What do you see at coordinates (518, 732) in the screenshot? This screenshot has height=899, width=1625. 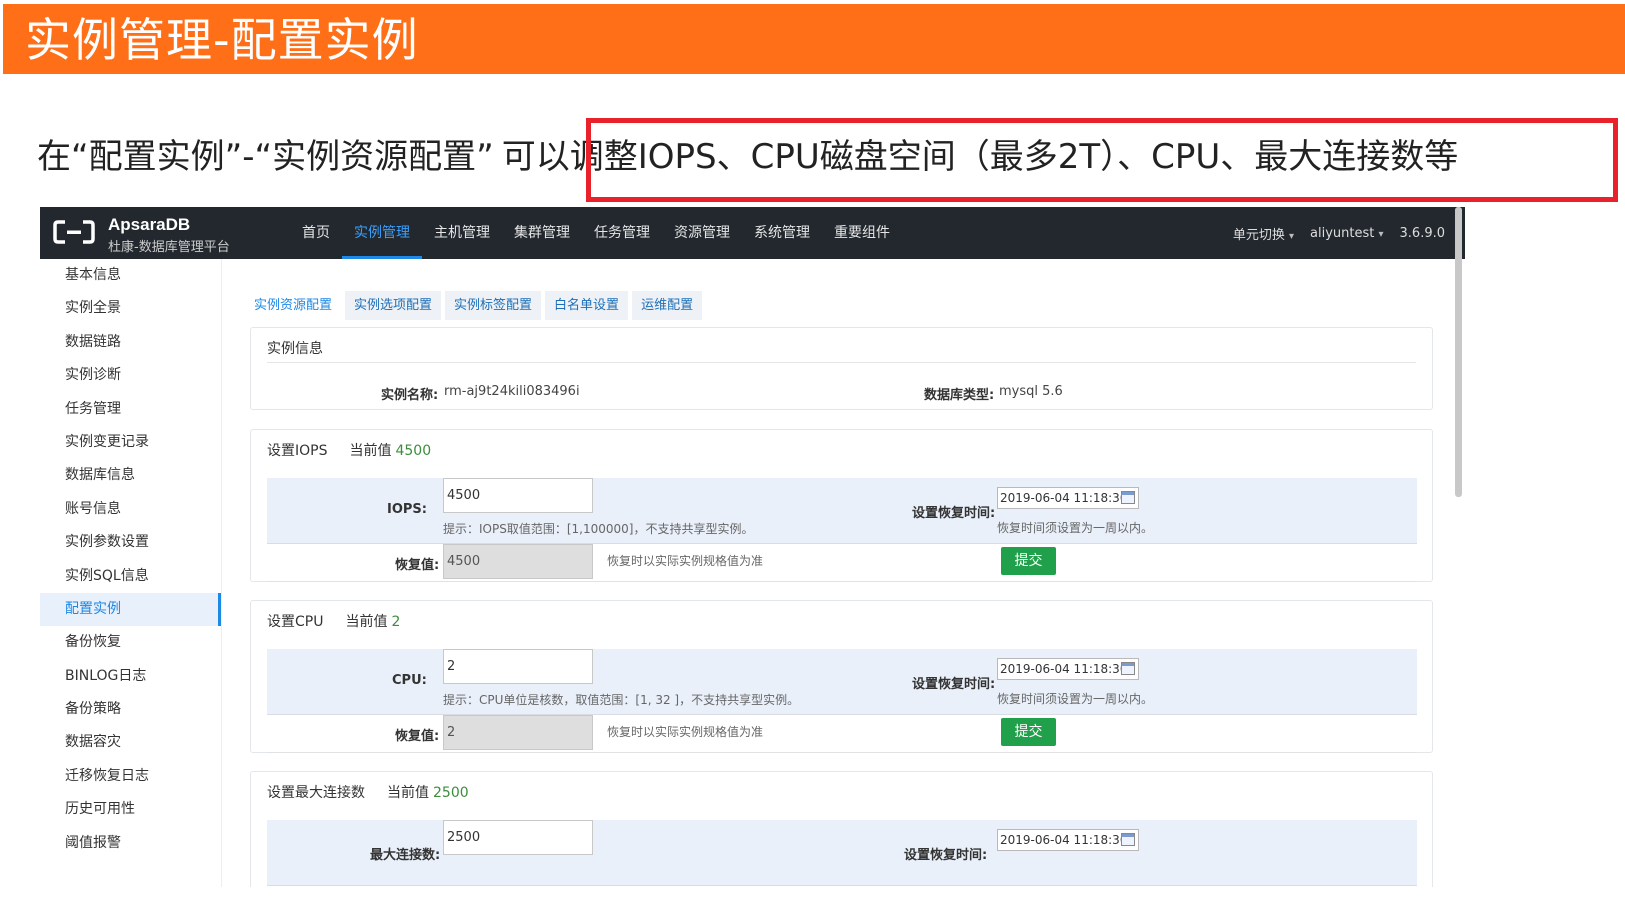 I see `restore-value-input: 2` at bounding box center [518, 732].